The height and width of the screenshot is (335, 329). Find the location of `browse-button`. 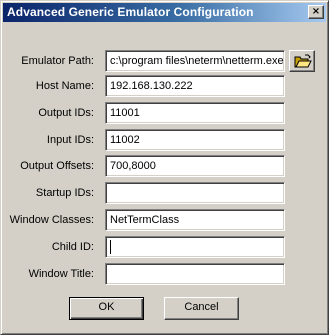

browse-button is located at coordinates (302, 61).